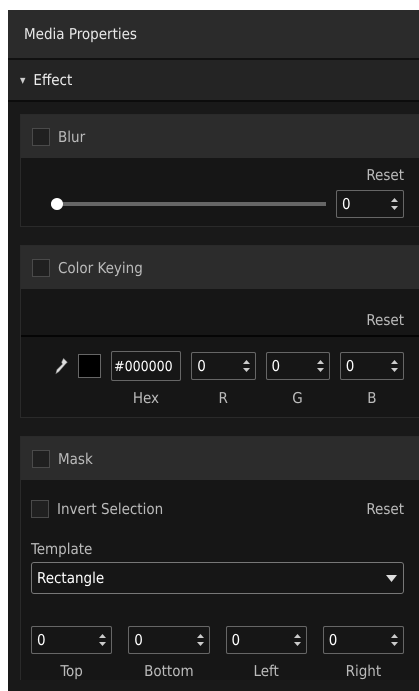 The height and width of the screenshot is (691, 419). I want to click on group-header: ▾ Effect, so click(213, 81).